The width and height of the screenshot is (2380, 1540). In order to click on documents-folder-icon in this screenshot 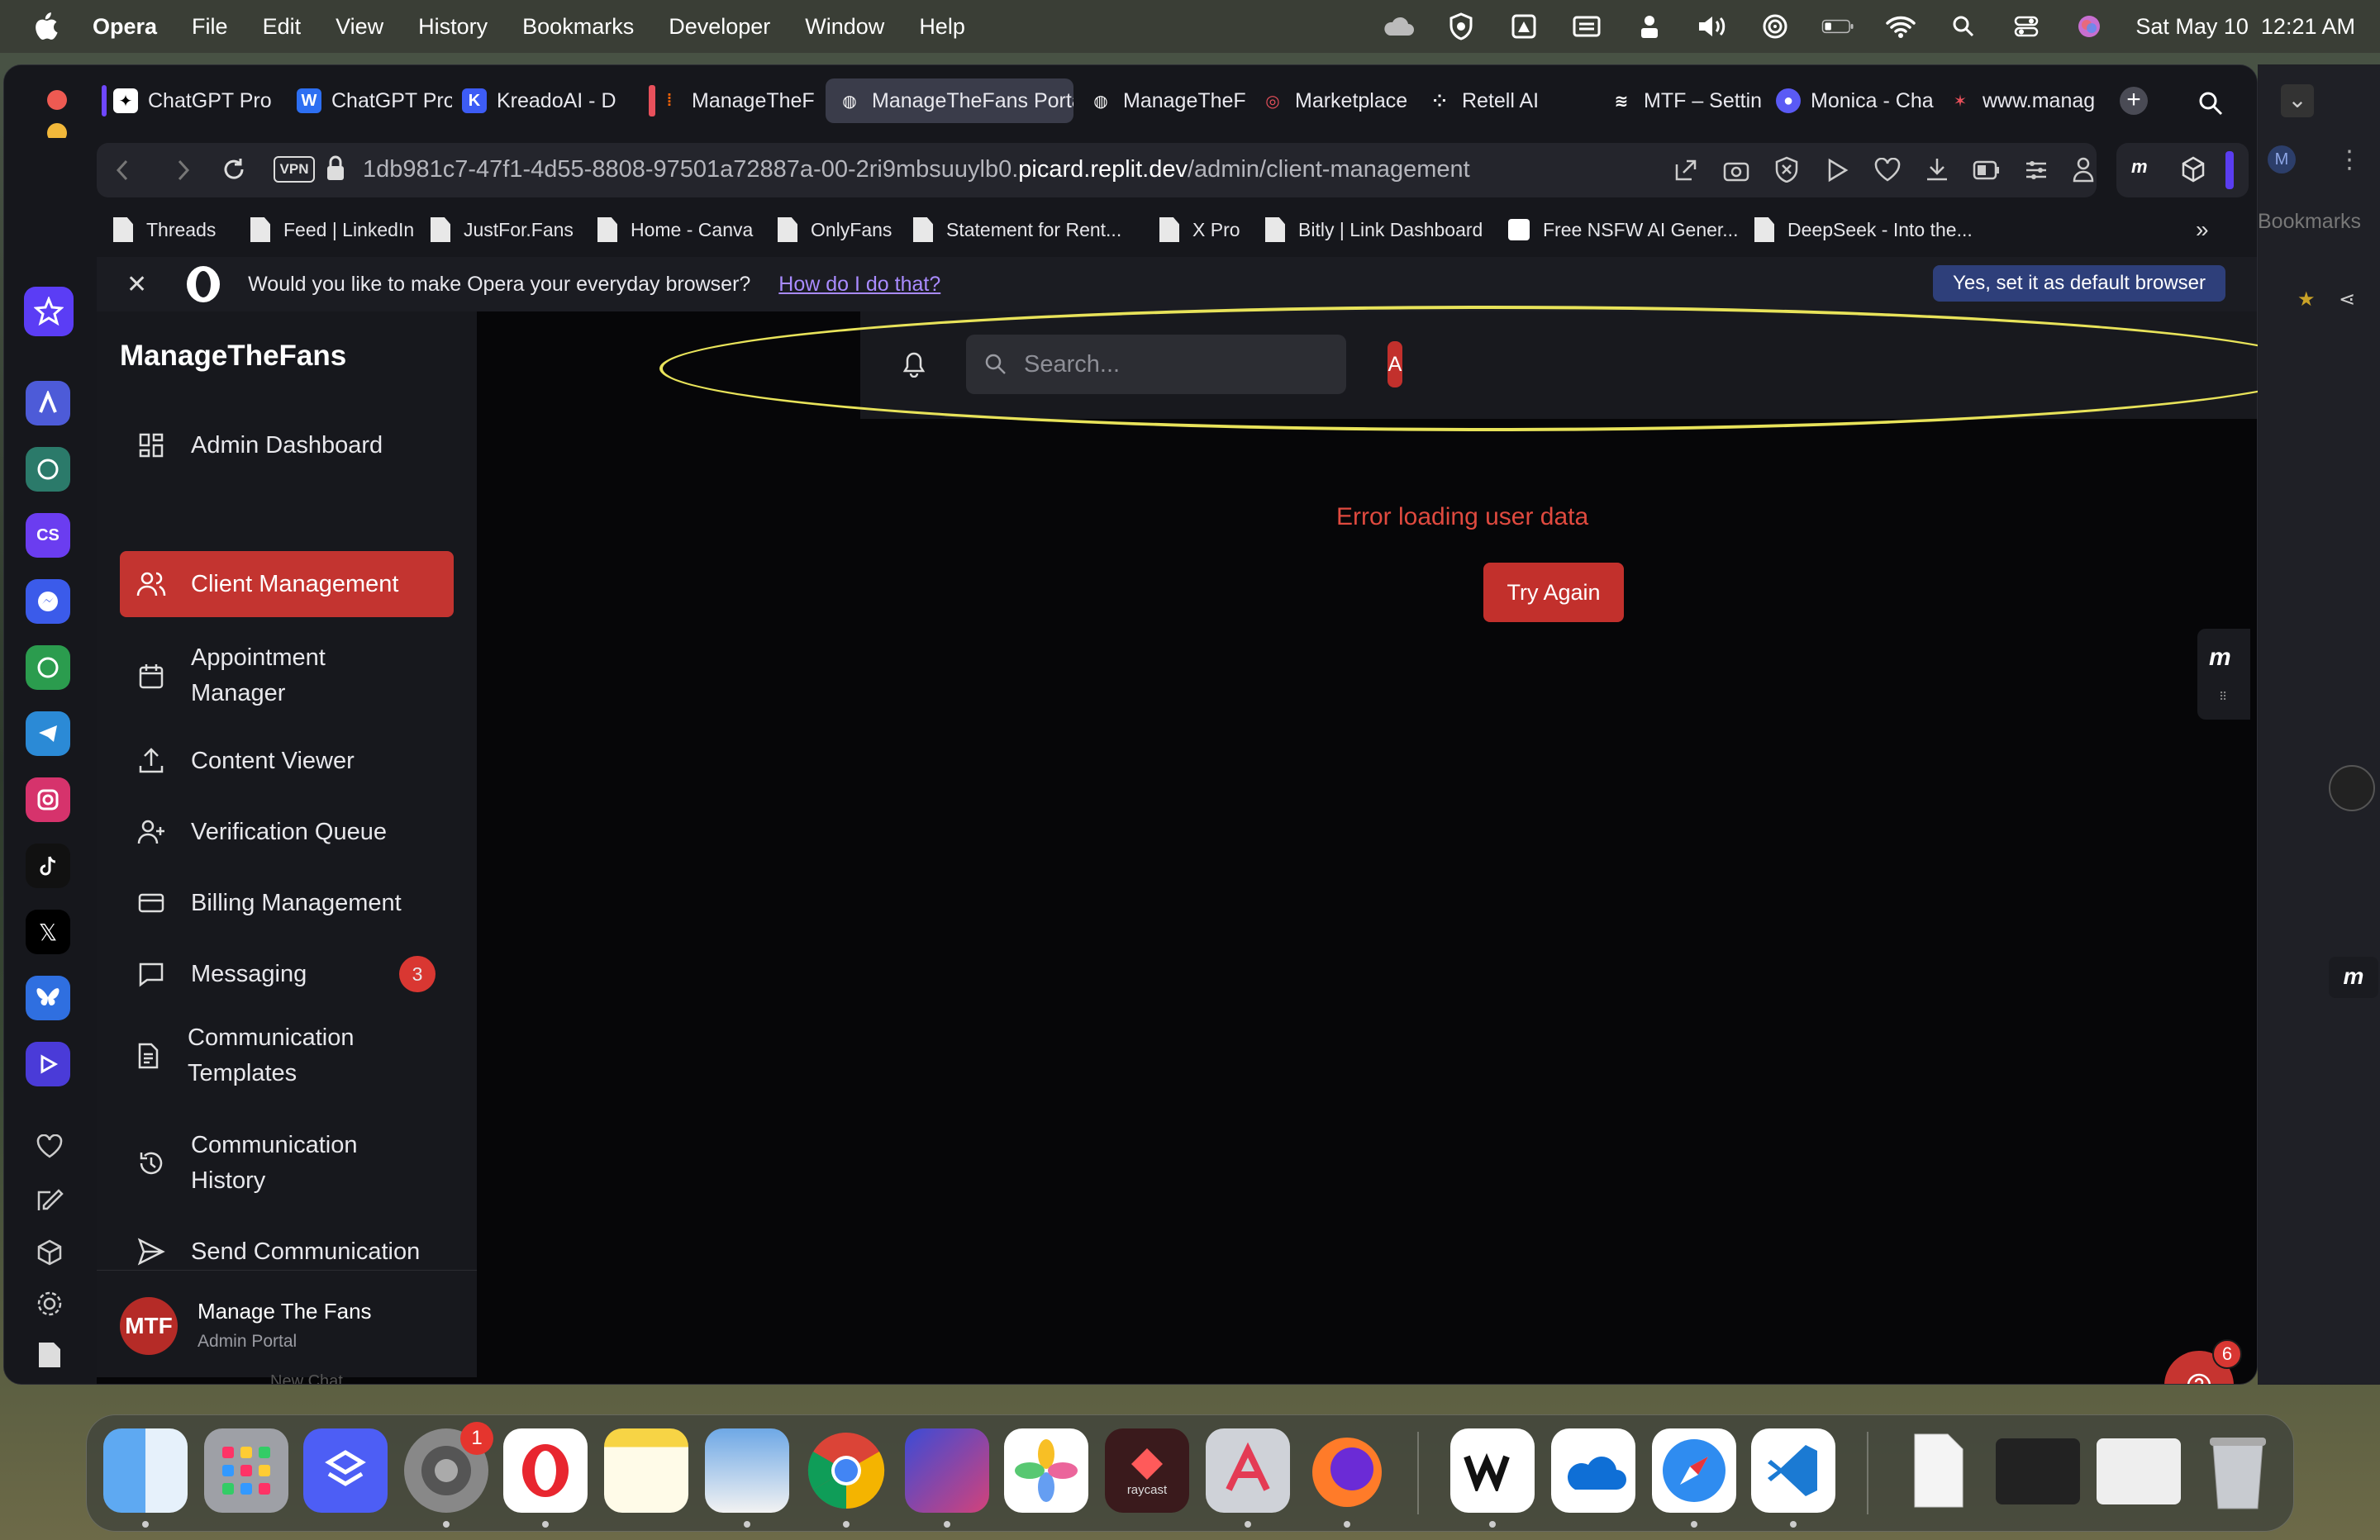, I will do `click(1939, 1470)`.